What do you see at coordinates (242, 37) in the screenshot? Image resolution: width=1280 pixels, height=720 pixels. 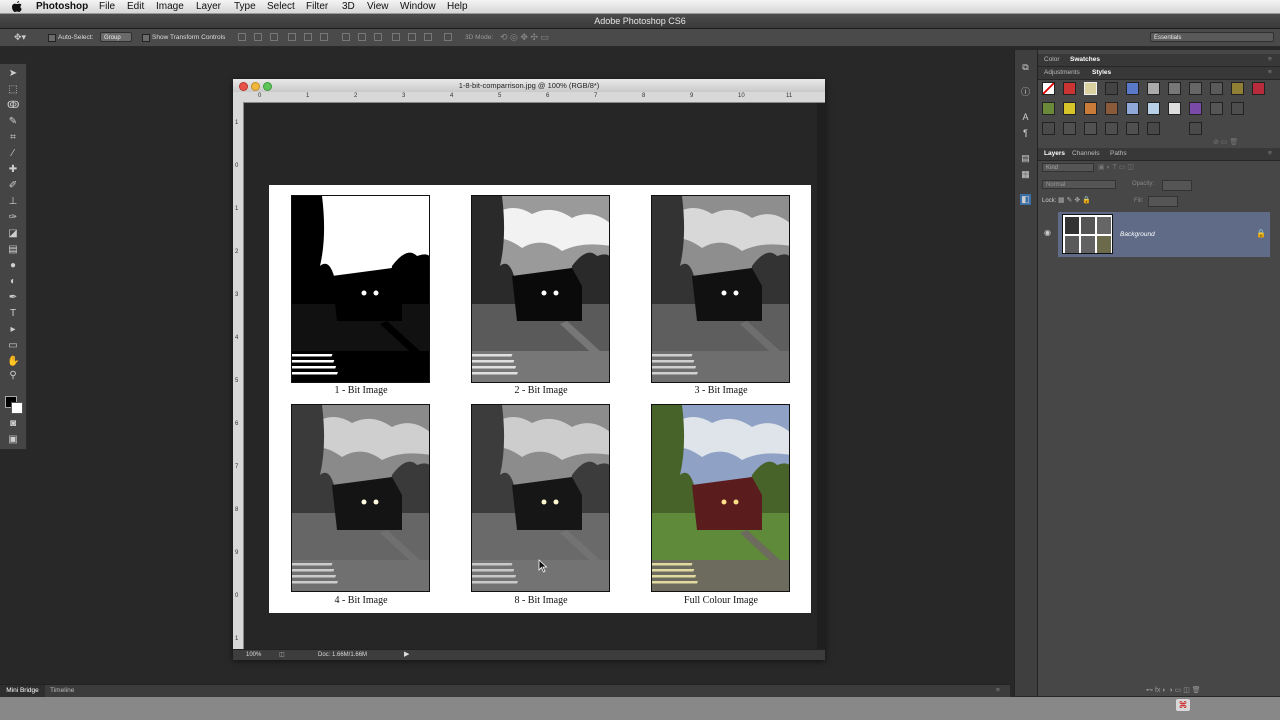 I see `align-top-icon` at bounding box center [242, 37].